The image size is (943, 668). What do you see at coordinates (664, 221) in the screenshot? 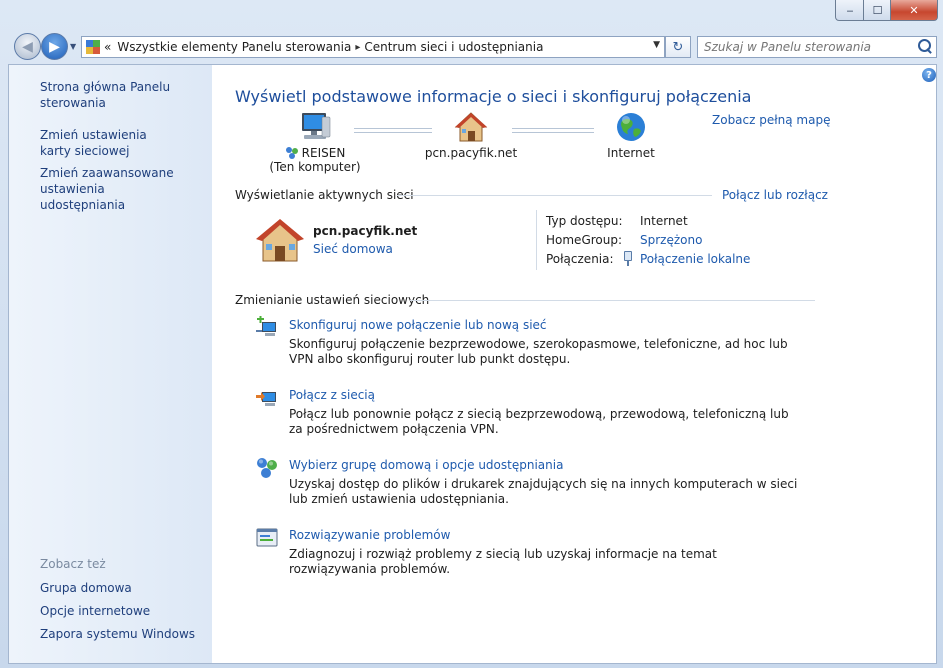
I see `access-type-value: Internet` at bounding box center [664, 221].